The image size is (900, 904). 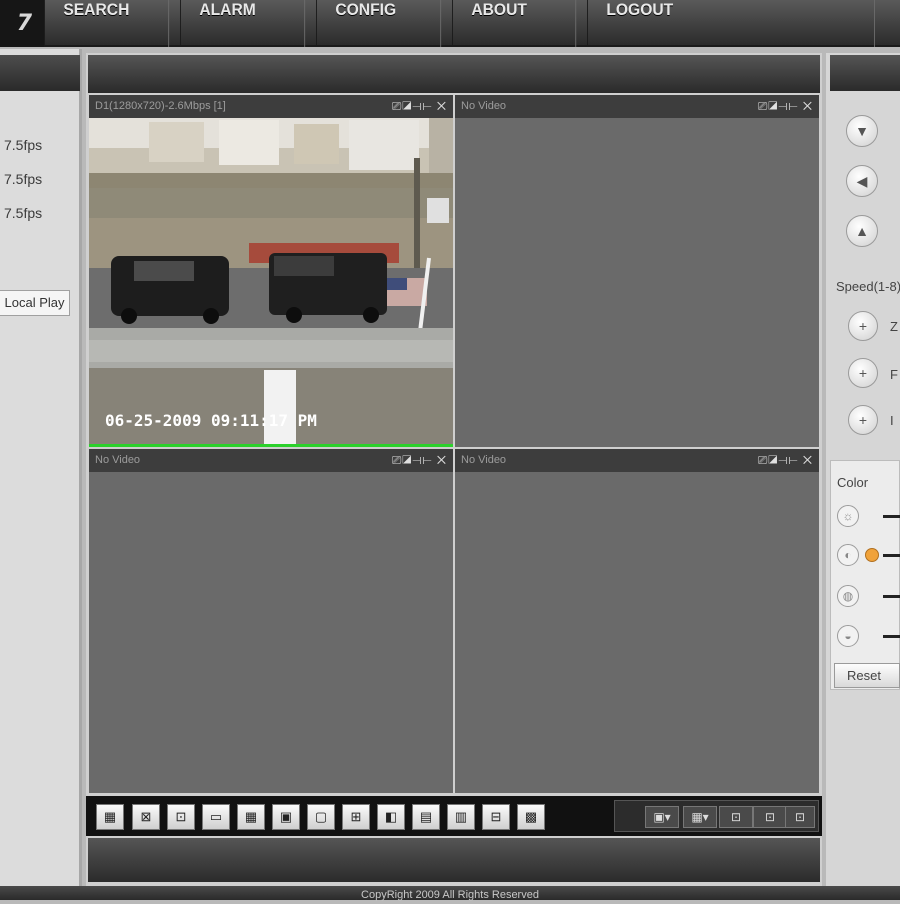 I want to click on layout-25-button: ◧, so click(x=391, y=817).